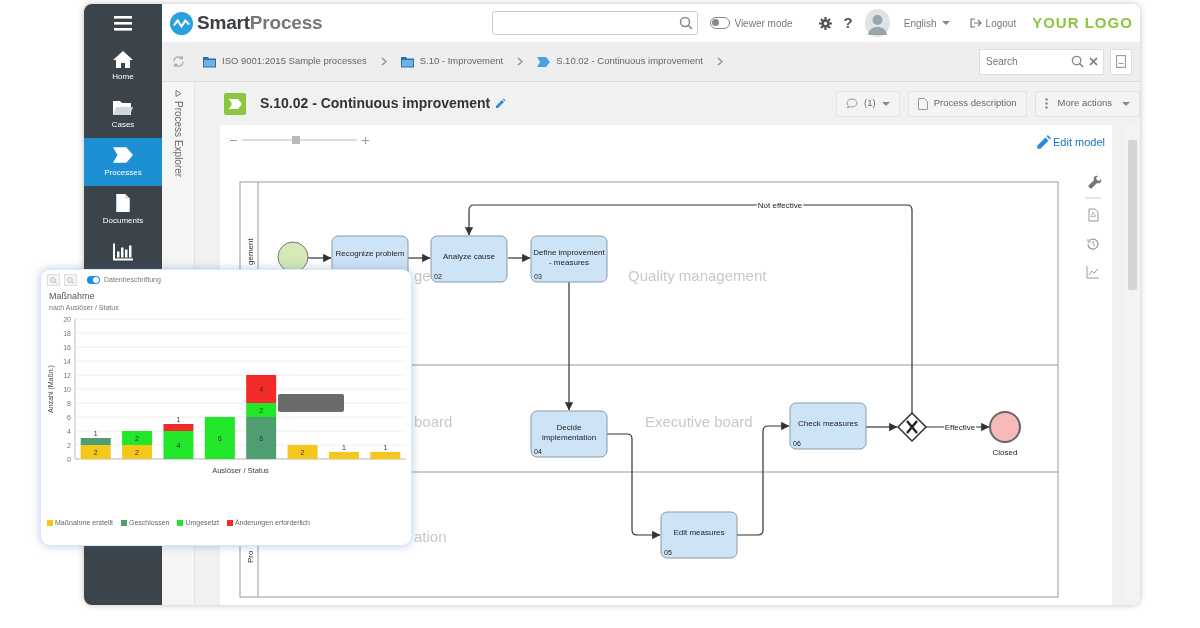  I want to click on sidebar-item: Processes, so click(123, 162).